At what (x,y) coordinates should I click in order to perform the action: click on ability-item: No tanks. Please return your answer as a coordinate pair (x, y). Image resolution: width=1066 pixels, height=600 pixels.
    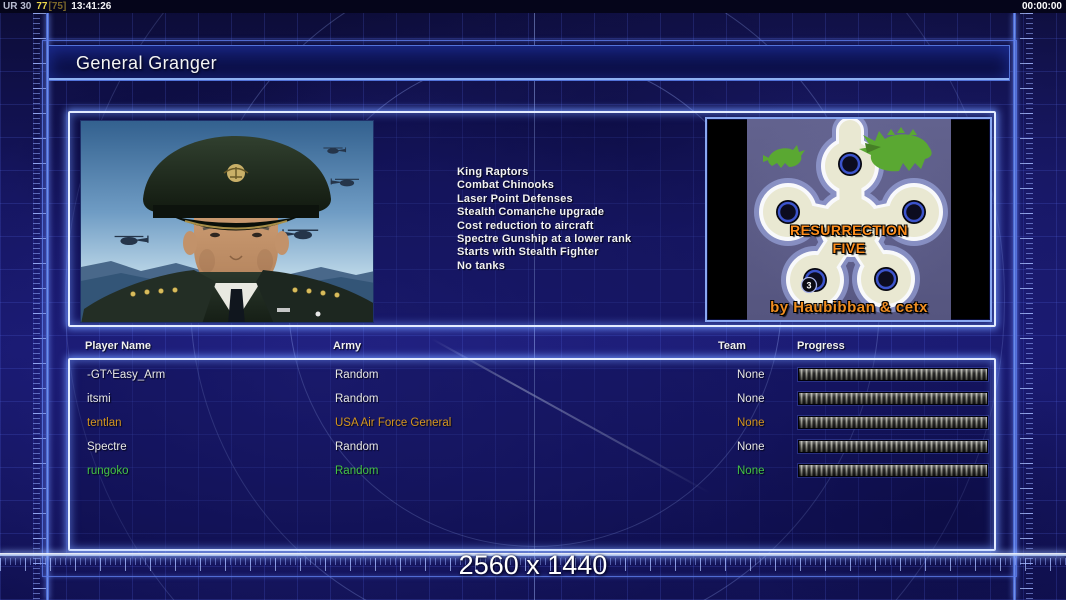
    Looking at the image, I should click on (481, 265).